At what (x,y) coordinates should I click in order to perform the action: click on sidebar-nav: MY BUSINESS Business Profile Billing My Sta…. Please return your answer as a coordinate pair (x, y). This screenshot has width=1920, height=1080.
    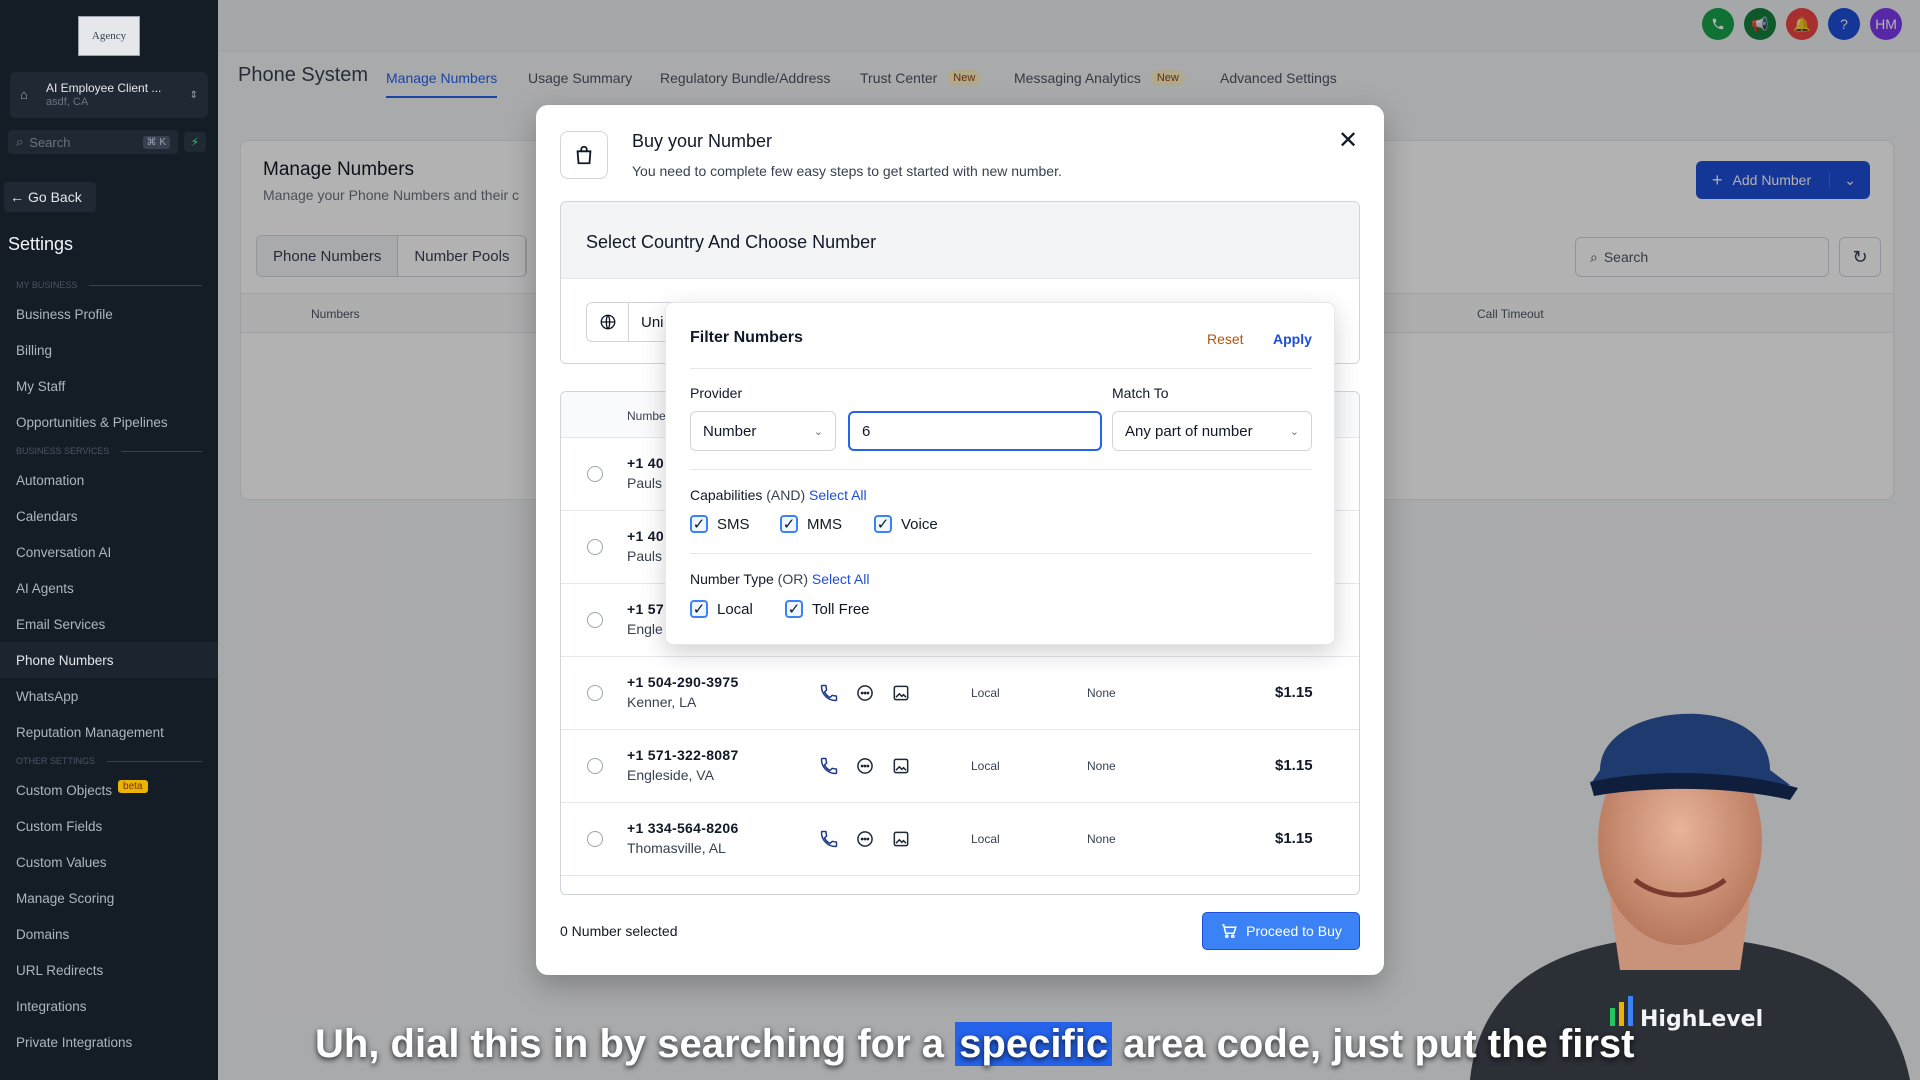
    Looking at the image, I should click on (109, 667).